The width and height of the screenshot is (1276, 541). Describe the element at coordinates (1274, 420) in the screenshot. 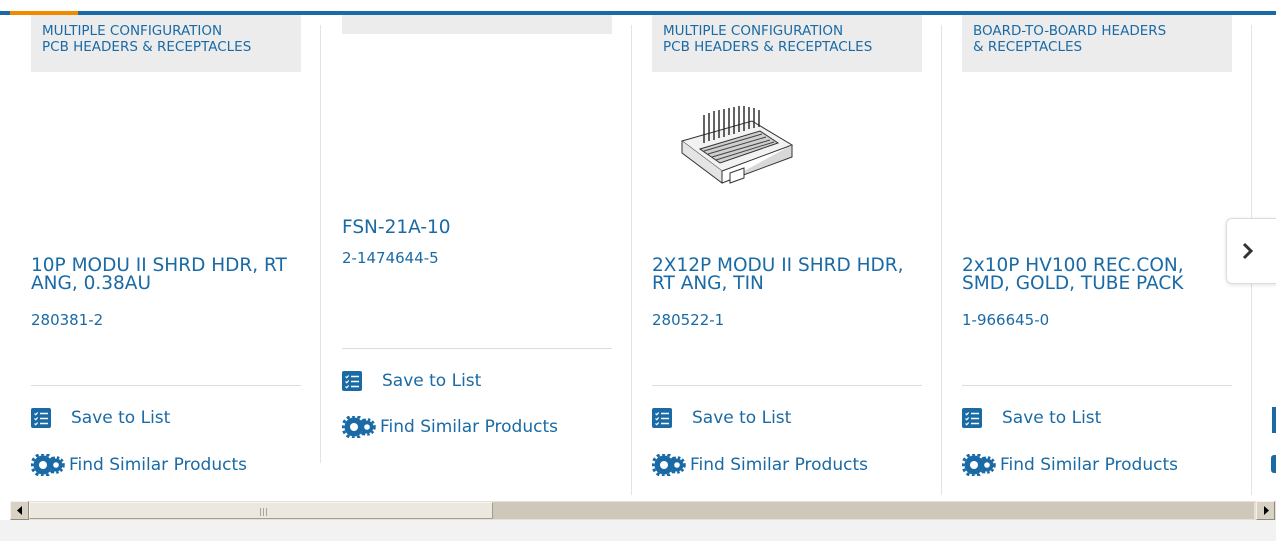

I see `next-card-save-icon-edge` at that location.